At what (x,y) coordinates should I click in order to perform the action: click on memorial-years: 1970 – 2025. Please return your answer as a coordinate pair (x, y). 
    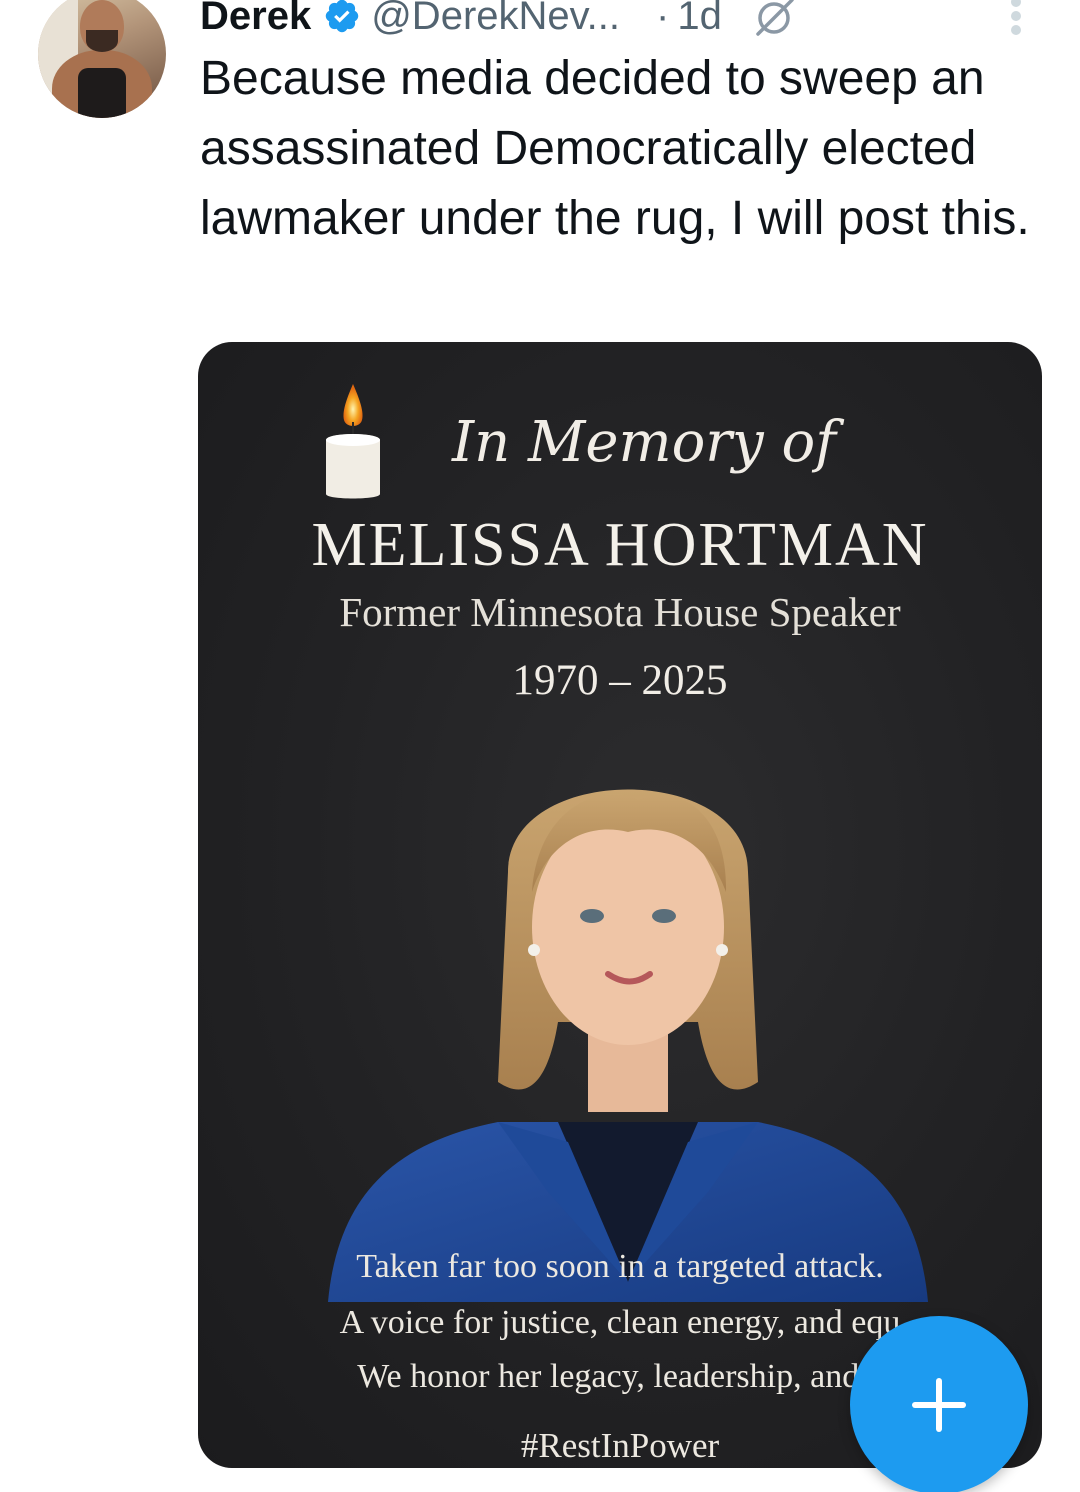
    Looking at the image, I should click on (620, 680).